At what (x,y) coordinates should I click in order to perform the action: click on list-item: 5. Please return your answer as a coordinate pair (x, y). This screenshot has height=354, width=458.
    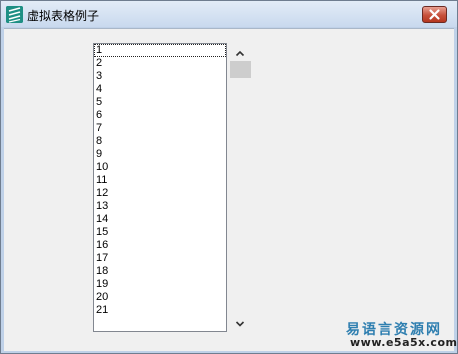
    Looking at the image, I should click on (160, 102).